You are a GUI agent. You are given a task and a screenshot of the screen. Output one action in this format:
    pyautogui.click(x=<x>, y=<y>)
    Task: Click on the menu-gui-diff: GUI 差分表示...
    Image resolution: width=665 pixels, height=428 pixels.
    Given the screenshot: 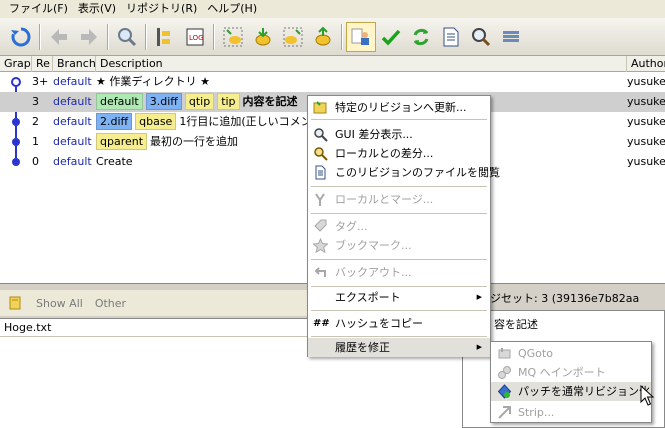 What is the action you would take?
    pyautogui.click(x=399, y=134)
    